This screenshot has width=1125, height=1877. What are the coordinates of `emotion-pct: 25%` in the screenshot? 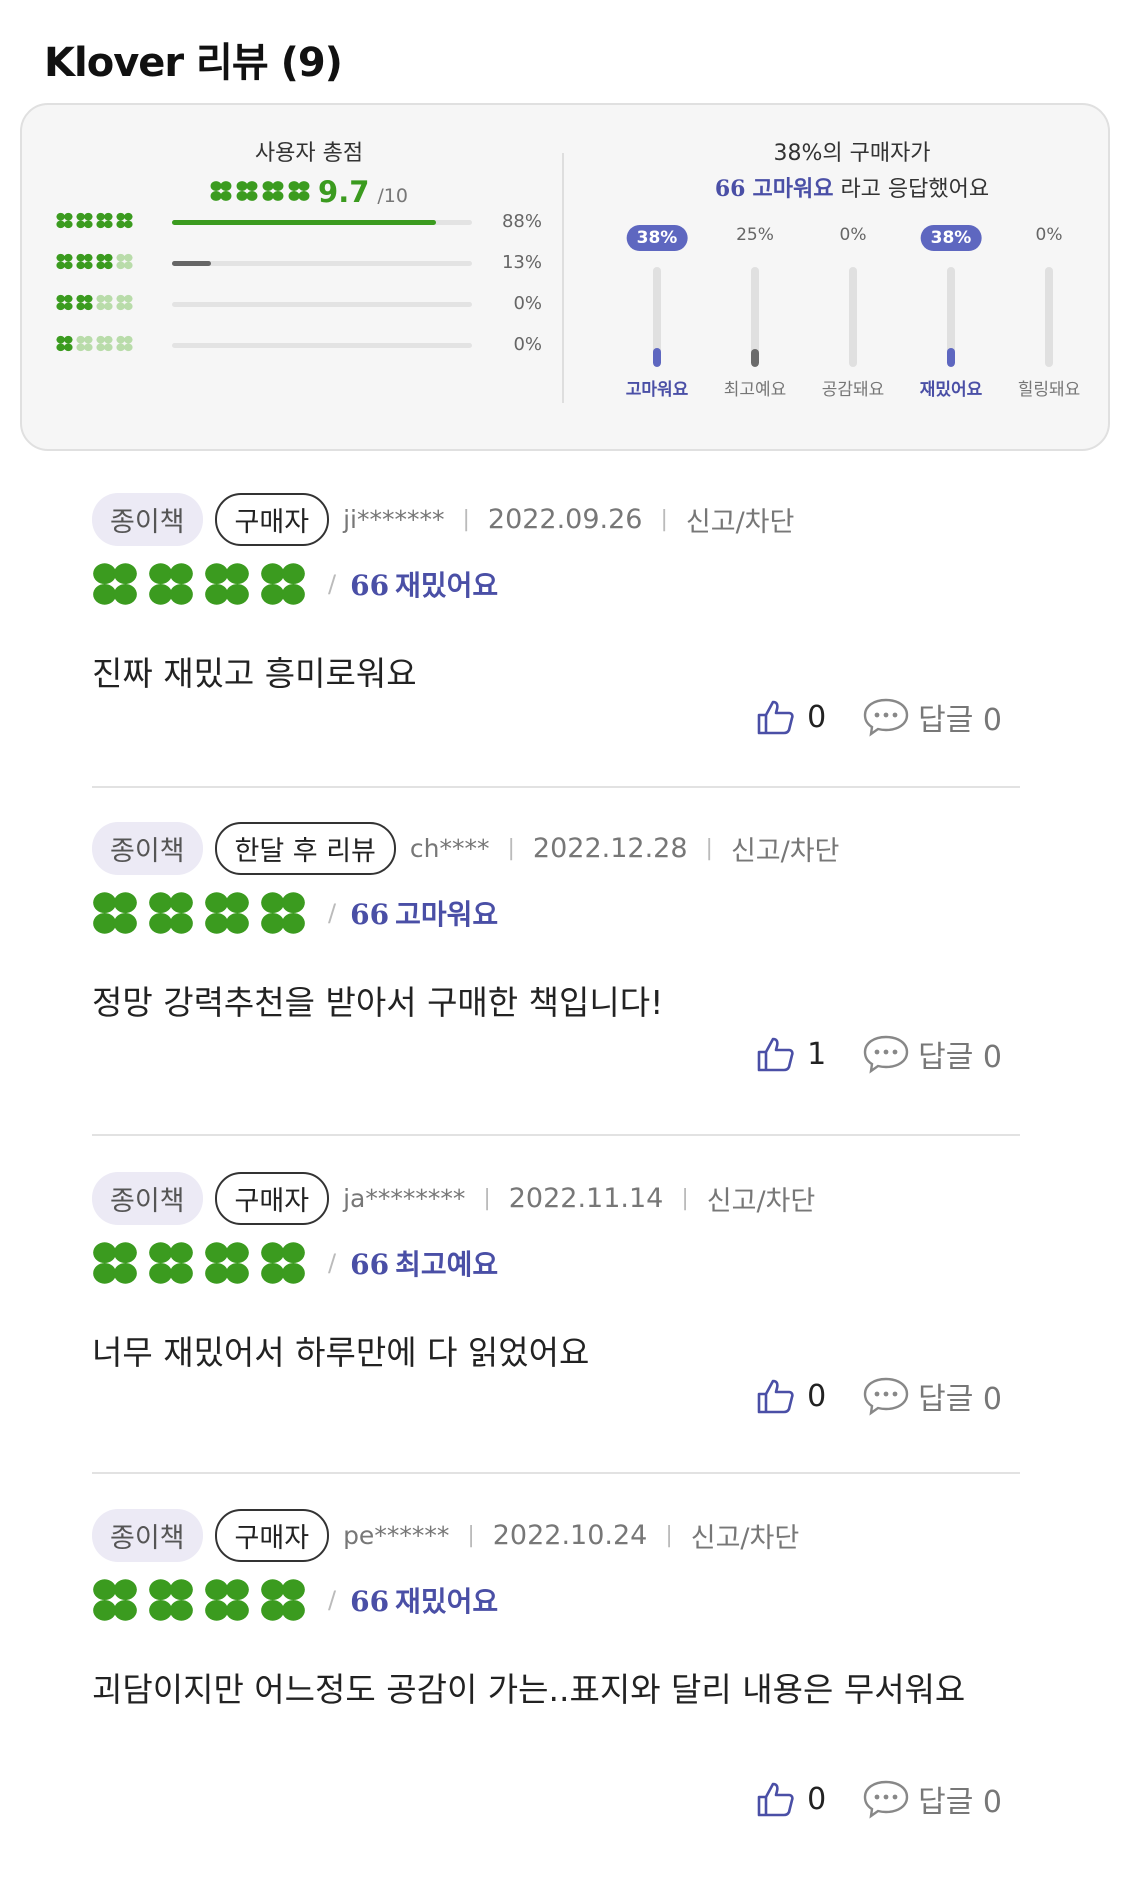 It's located at (755, 235).